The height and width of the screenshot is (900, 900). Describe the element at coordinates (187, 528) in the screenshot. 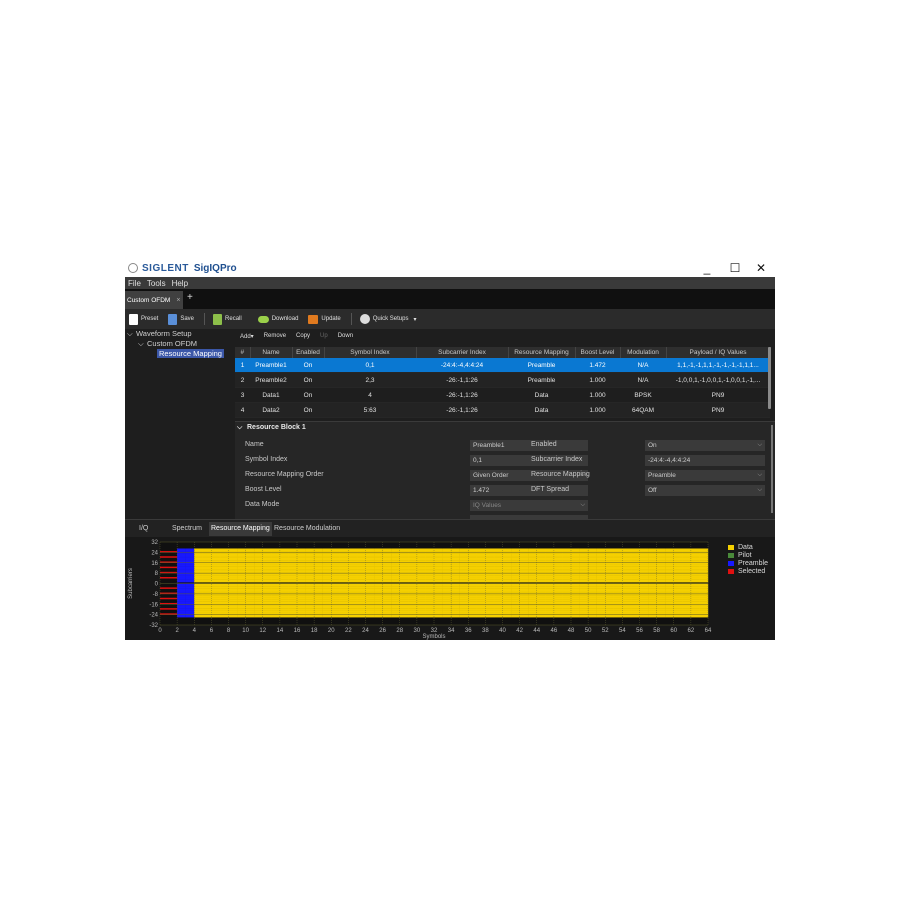

I see `tab-spectrum: Spectrum` at that location.